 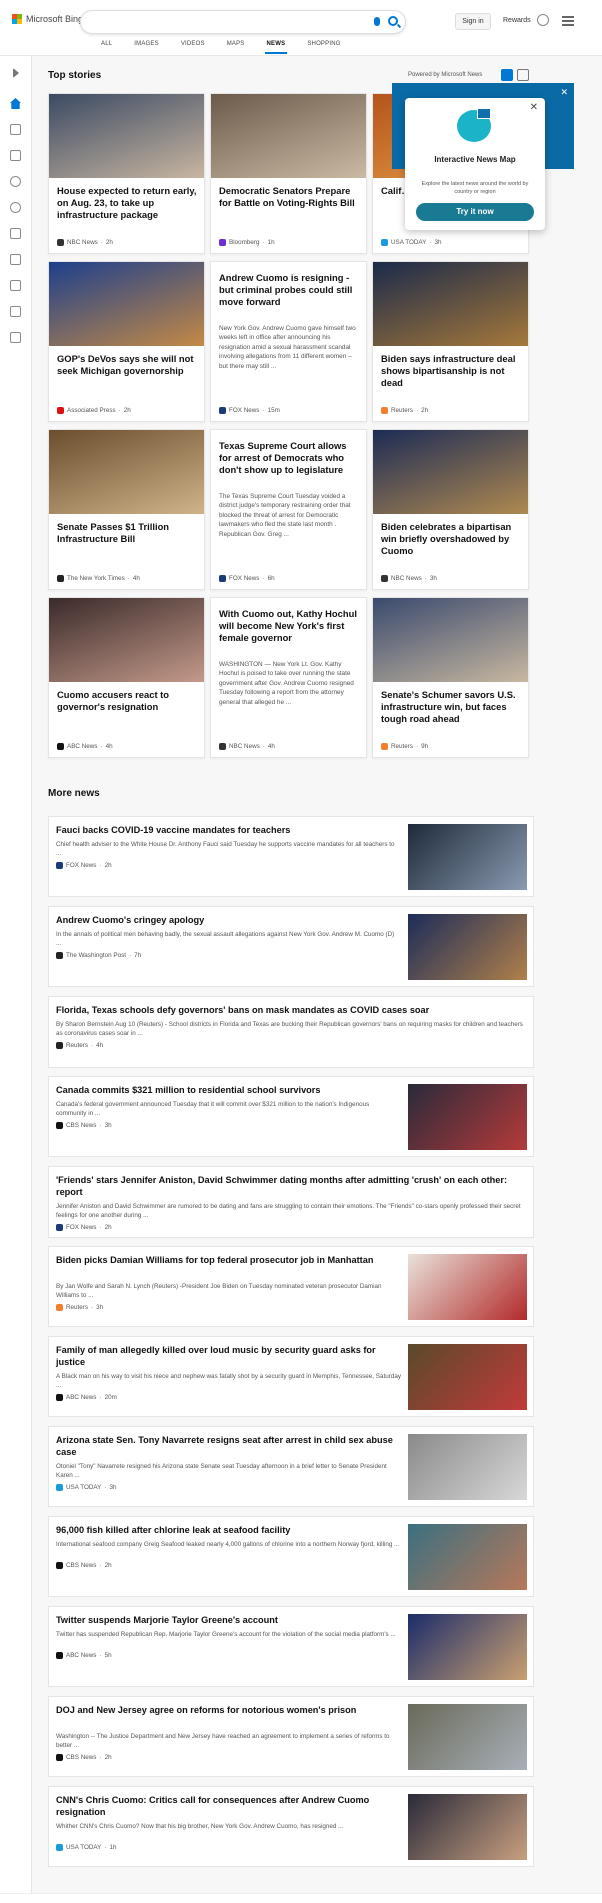 I want to click on try-it-now-button: Try it now, so click(x=475, y=212).